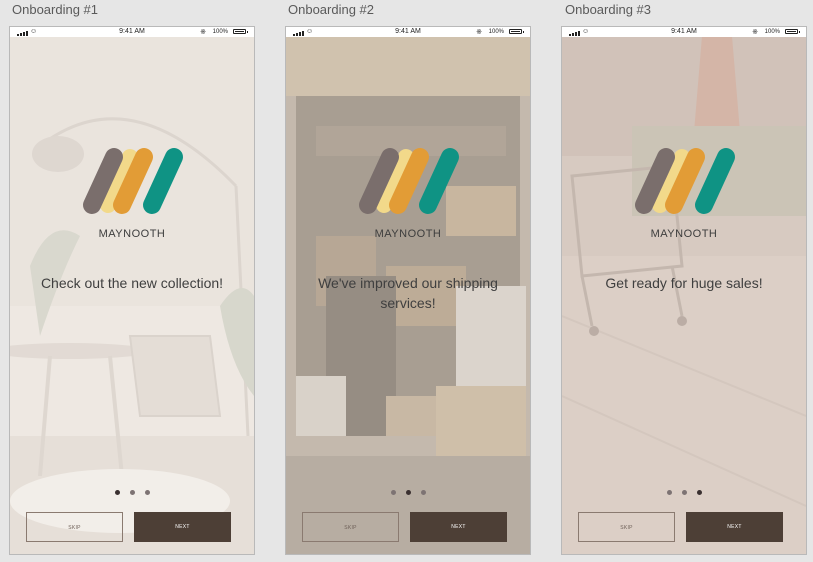 This screenshot has height=562, width=813. Describe the element at coordinates (331, 9) in the screenshot. I see `artboard-title-2: Onboarding #2` at that location.